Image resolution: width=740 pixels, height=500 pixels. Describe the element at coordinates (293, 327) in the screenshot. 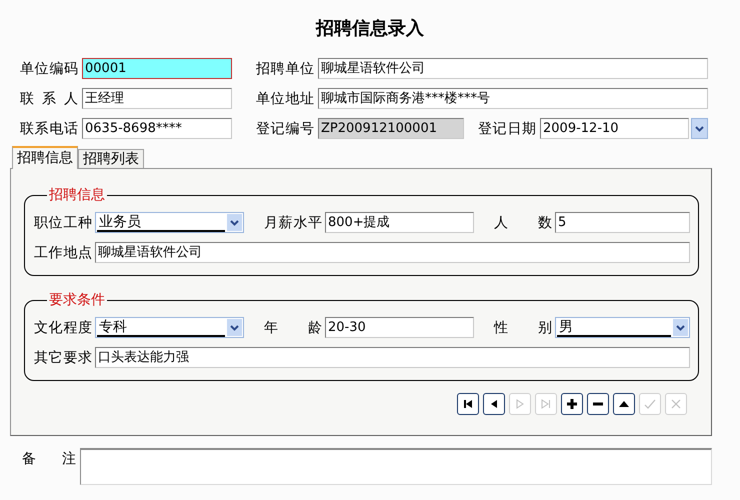

I see `field-label: 年 龄` at that location.